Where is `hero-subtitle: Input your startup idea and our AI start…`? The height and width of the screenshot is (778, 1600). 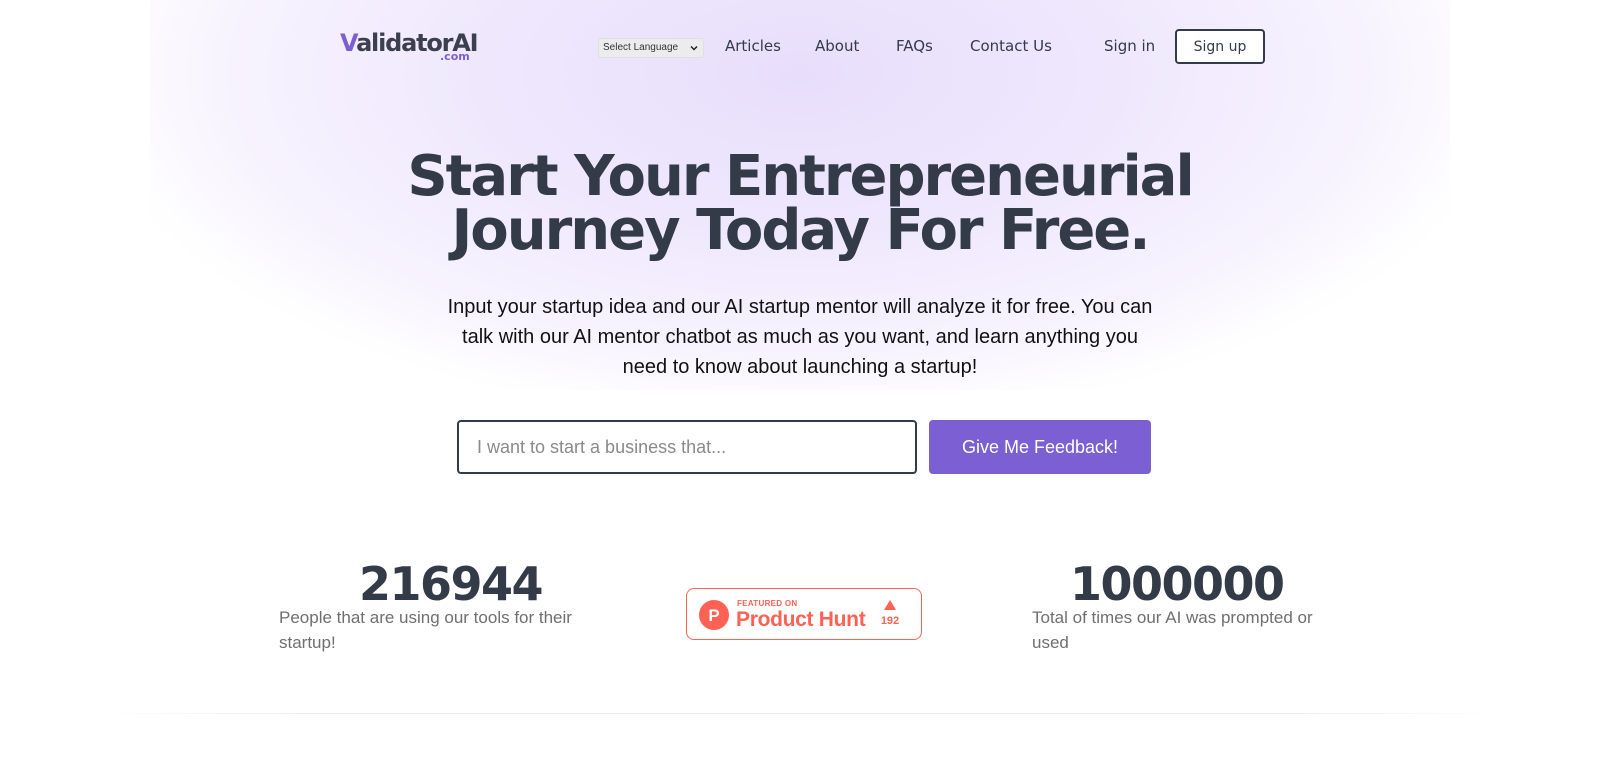 hero-subtitle: Input your startup idea and our AI start… is located at coordinates (800, 337).